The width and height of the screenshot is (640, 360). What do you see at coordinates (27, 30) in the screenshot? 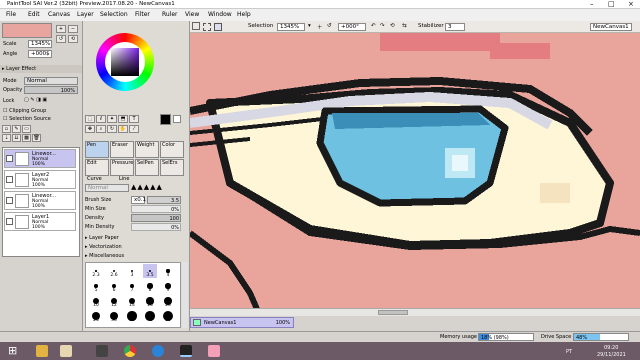
I see `navigator-thumbnail` at bounding box center [27, 30].